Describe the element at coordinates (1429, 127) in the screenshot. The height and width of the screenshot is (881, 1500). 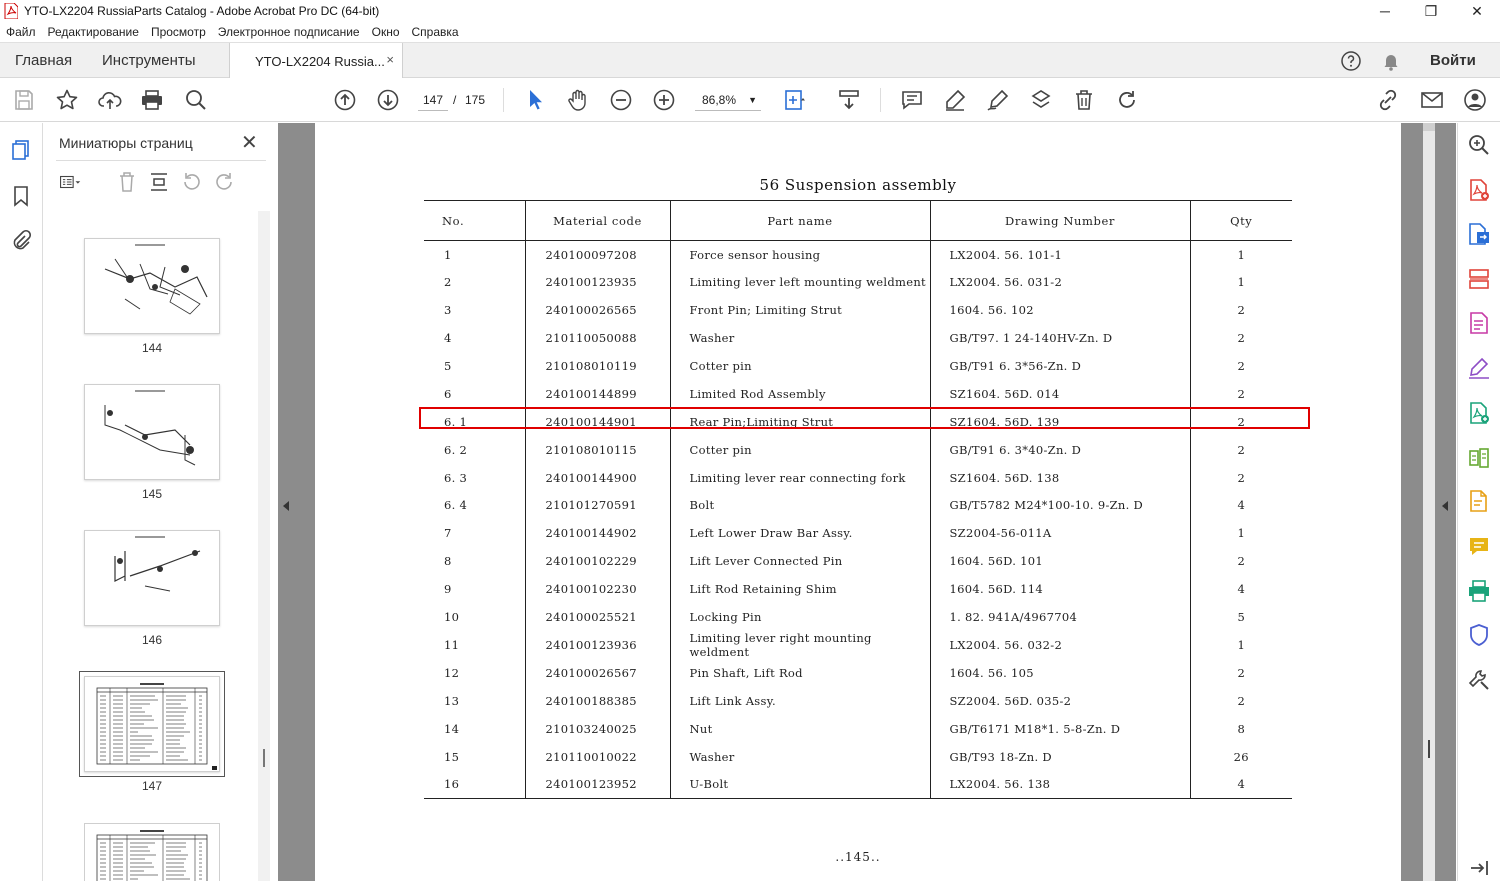
I see `scrollbar-thumb` at that location.